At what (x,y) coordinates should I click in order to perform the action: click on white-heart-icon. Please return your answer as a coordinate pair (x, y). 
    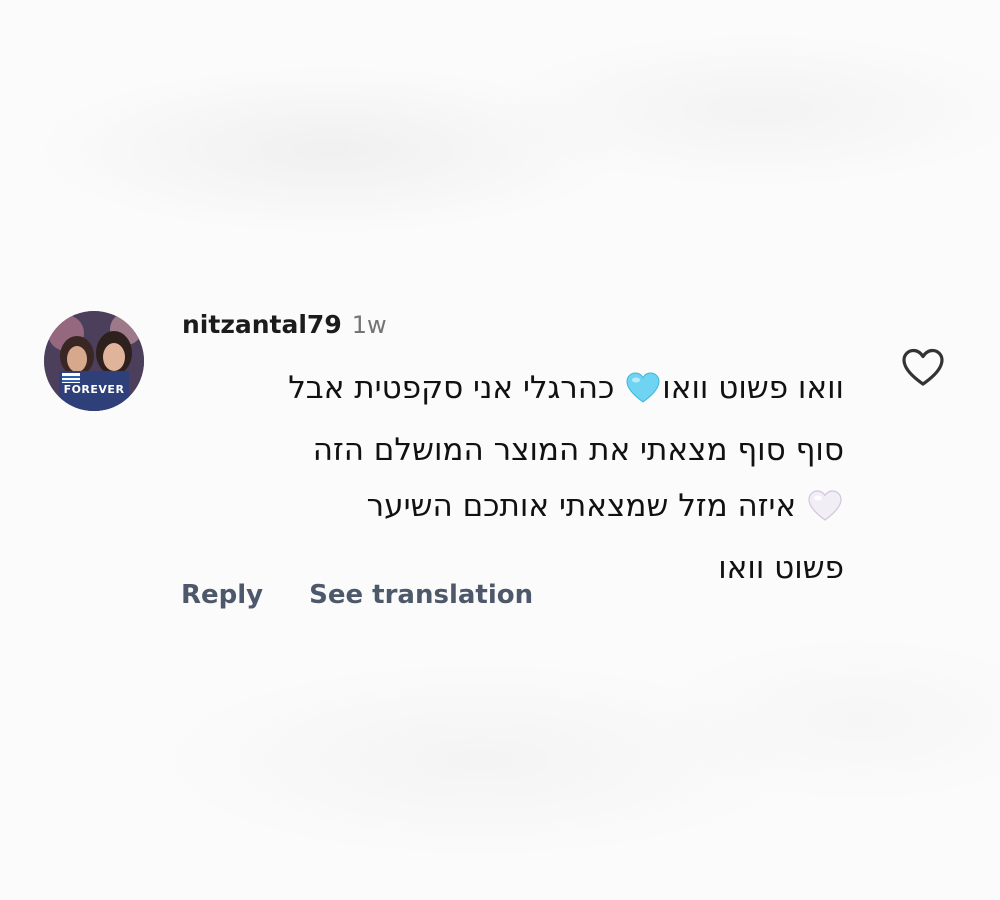
    Looking at the image, I should click on (825, 512).